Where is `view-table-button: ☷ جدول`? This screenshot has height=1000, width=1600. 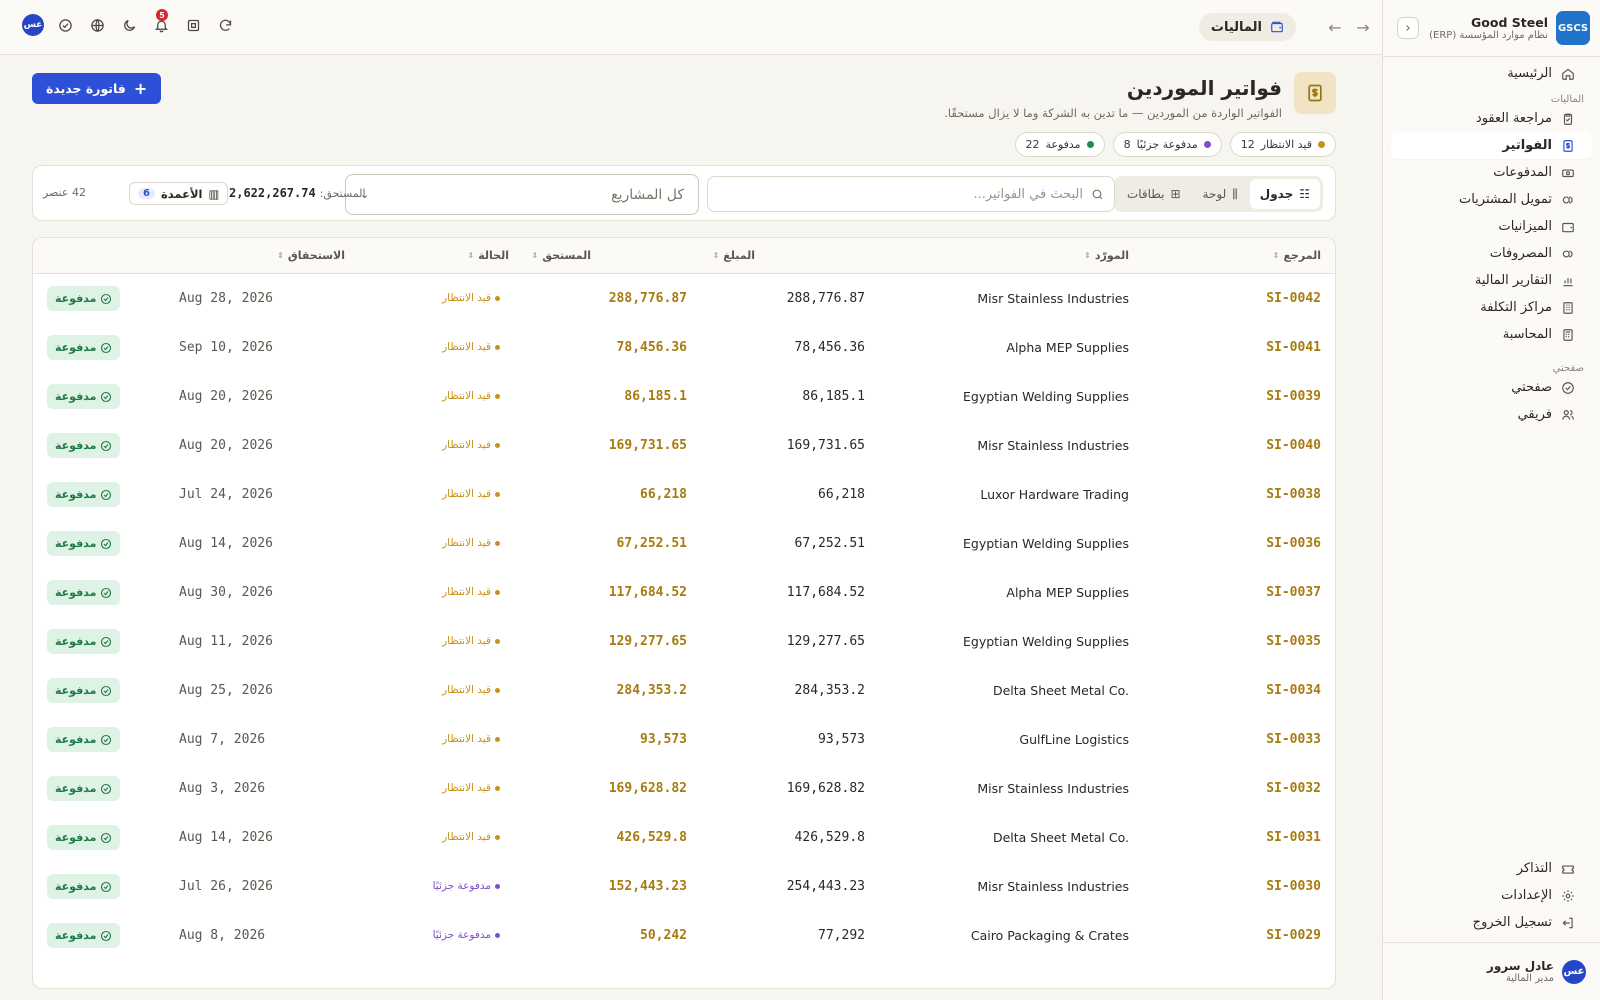 view-table-button: ☷ جدول is located at coordinates (1284, 194).